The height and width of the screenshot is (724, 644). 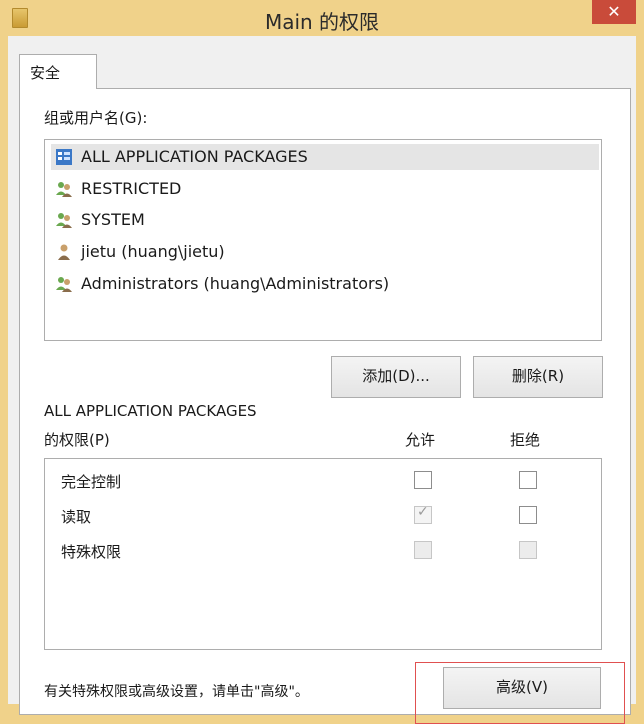 I want to click on user-name: ALL APPLICATION PACKAGES, so click(x=194, y=156).